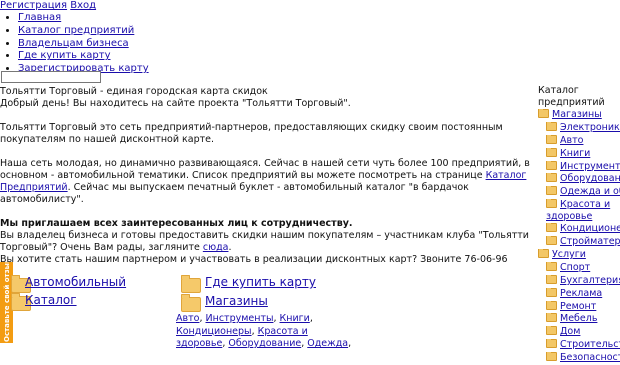  I want to click on catalog-link-accounting: Бухгалтерия, so click(590, 280).